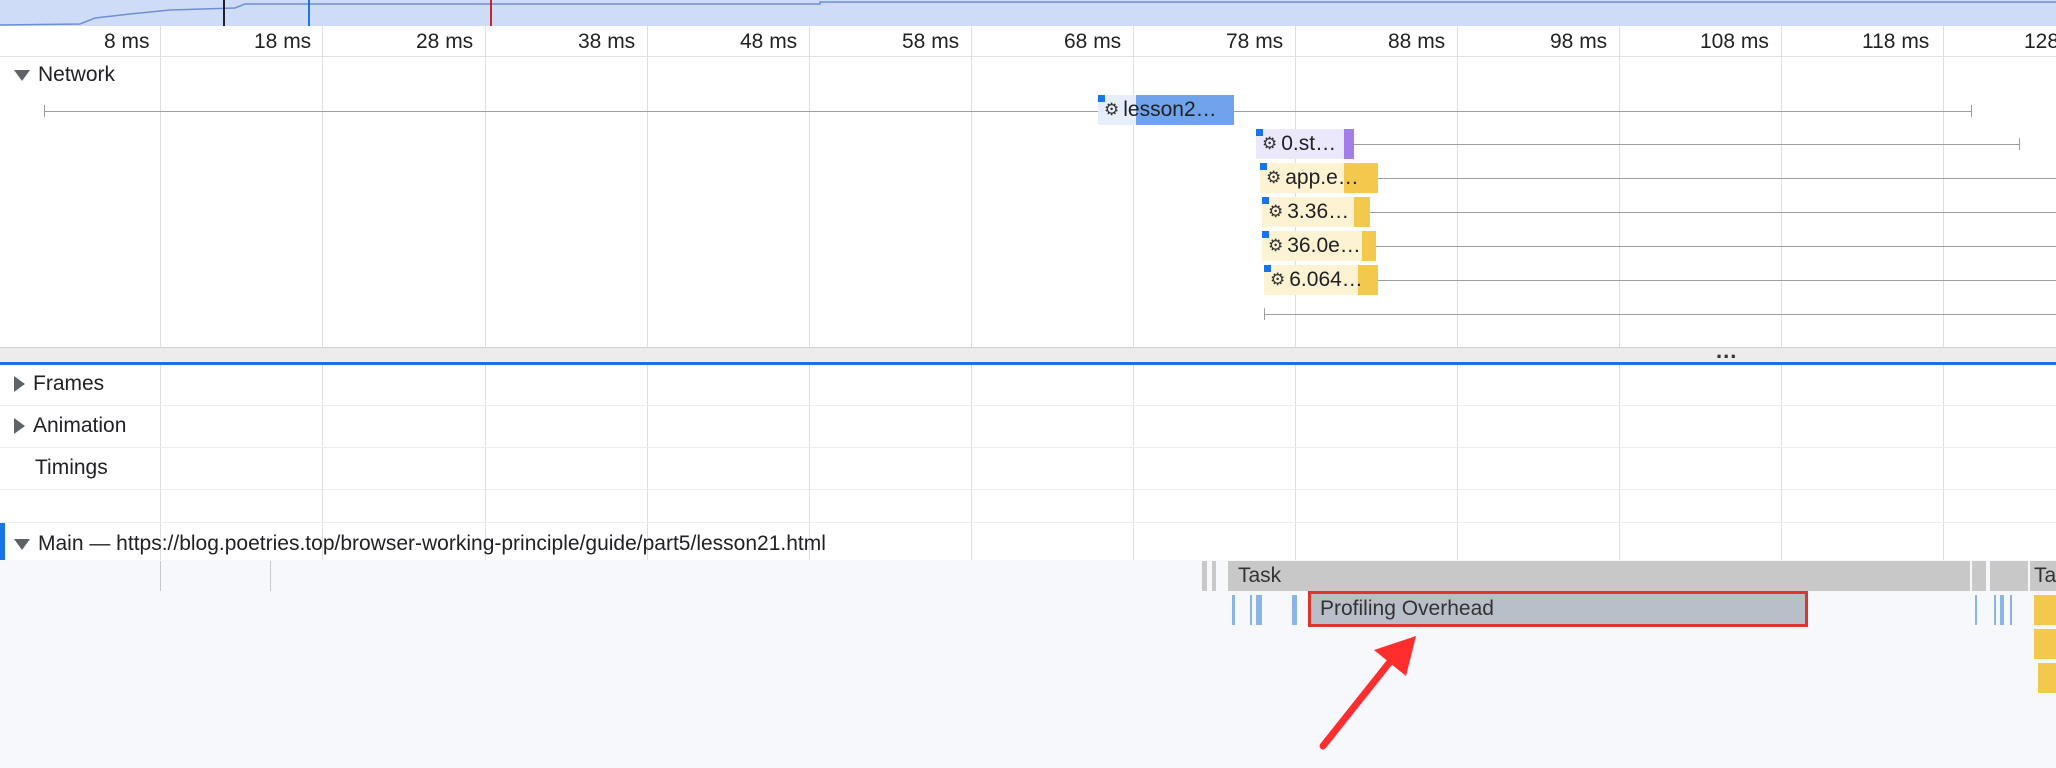 The image size is (2056, 768). Describe the element at coordinates (1260, 575) in the screenshot. I see `task-label: Task` at that location.